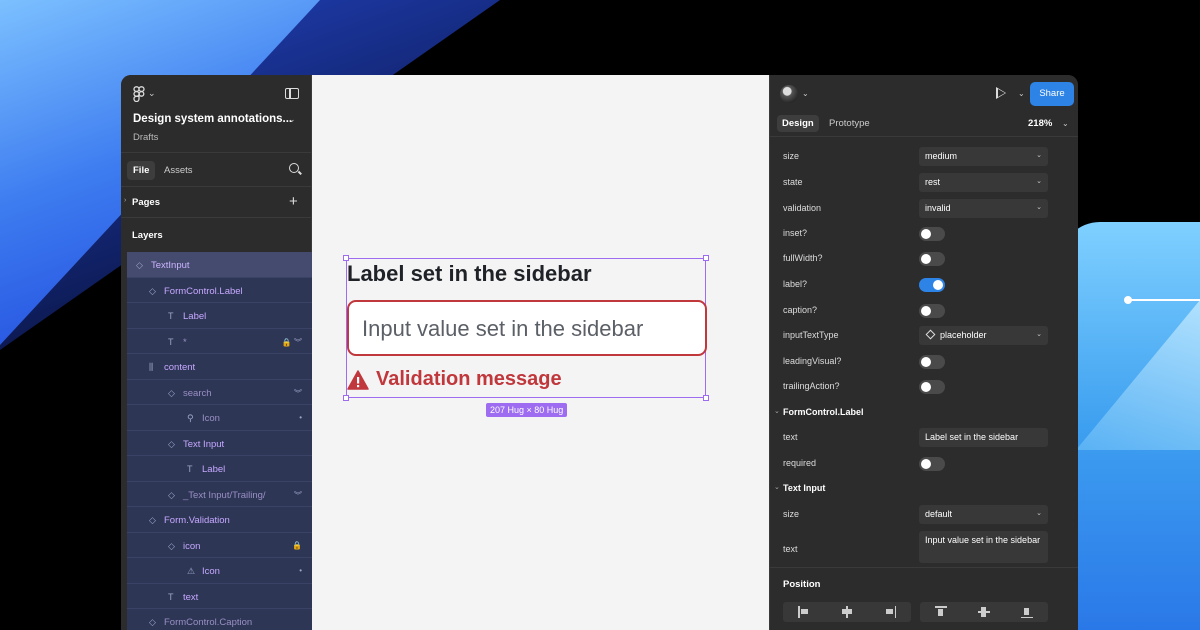  What do you see at coordinates (926, 464) in the screenshot?
I see `toggle-knob` at bounding box center [926, 464].